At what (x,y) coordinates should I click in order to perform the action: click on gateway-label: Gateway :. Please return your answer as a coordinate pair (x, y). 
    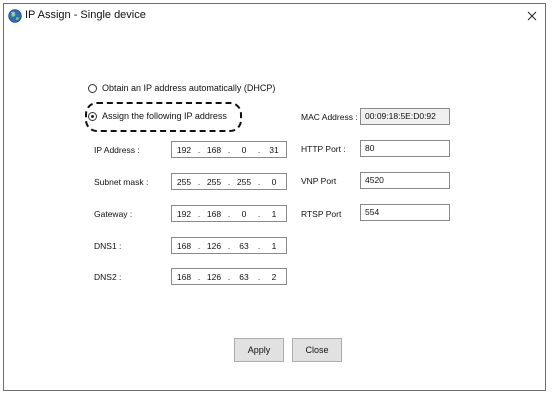
    Looking at the image, I should click on (113, 214).